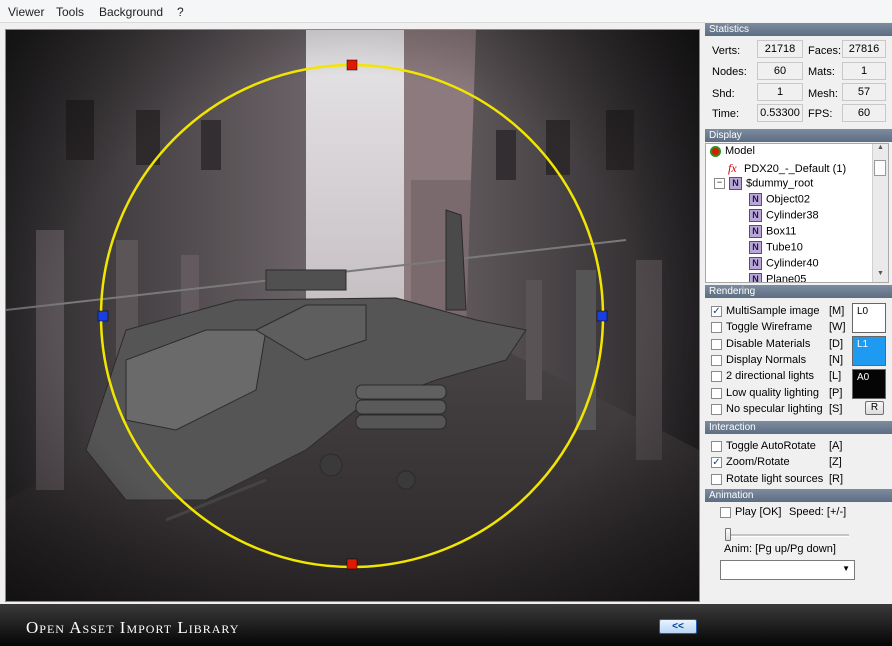 The height and width of the screenshot is (646, 892). What do you see at coordinates (869, 351) in the screenshot?
I see `light1-swatch: L1` at bounding box center [869, 351].